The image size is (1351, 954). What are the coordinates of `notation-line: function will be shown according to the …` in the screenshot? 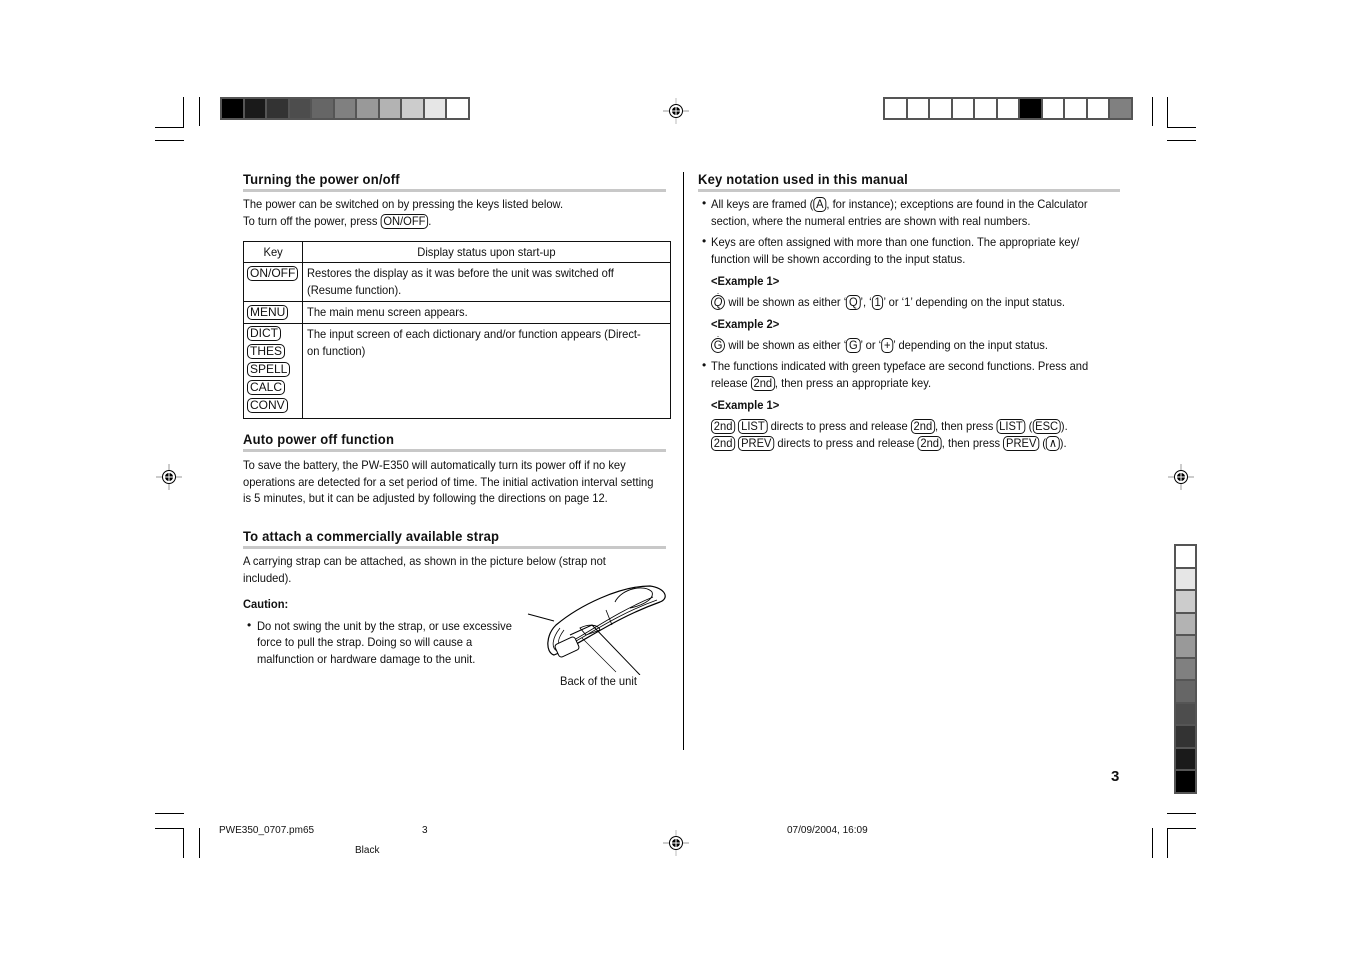 It's located at (838, 259).